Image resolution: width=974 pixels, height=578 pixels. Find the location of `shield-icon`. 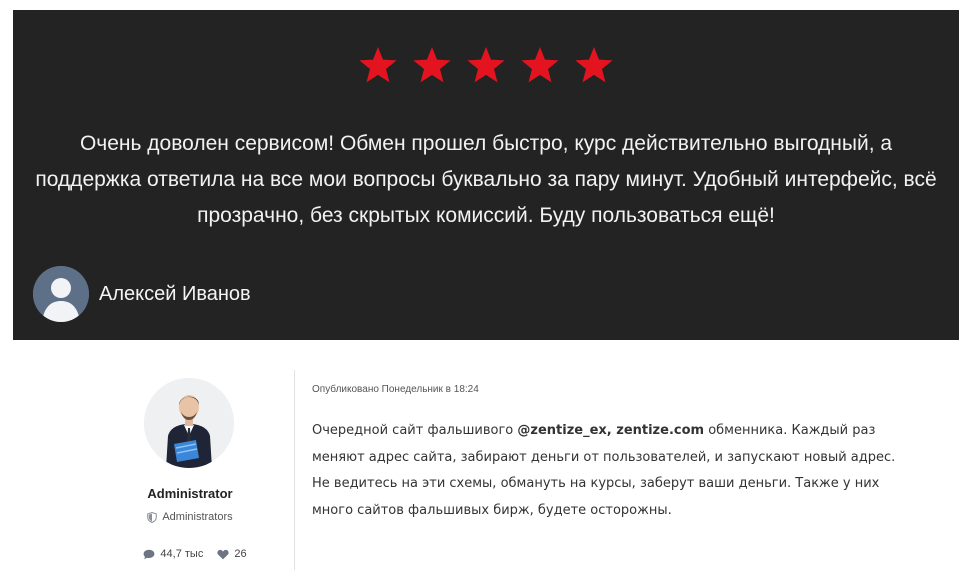

shield-icon is located at coordinates (152, 517).